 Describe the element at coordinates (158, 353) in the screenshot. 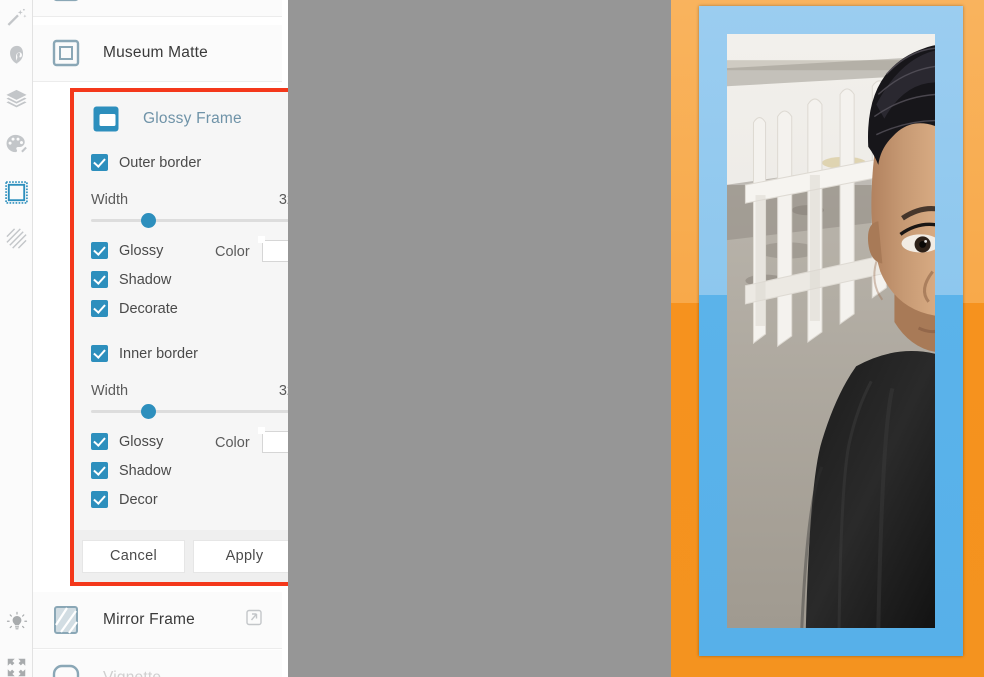

I see `inner-border-label: Inner border` at that location.